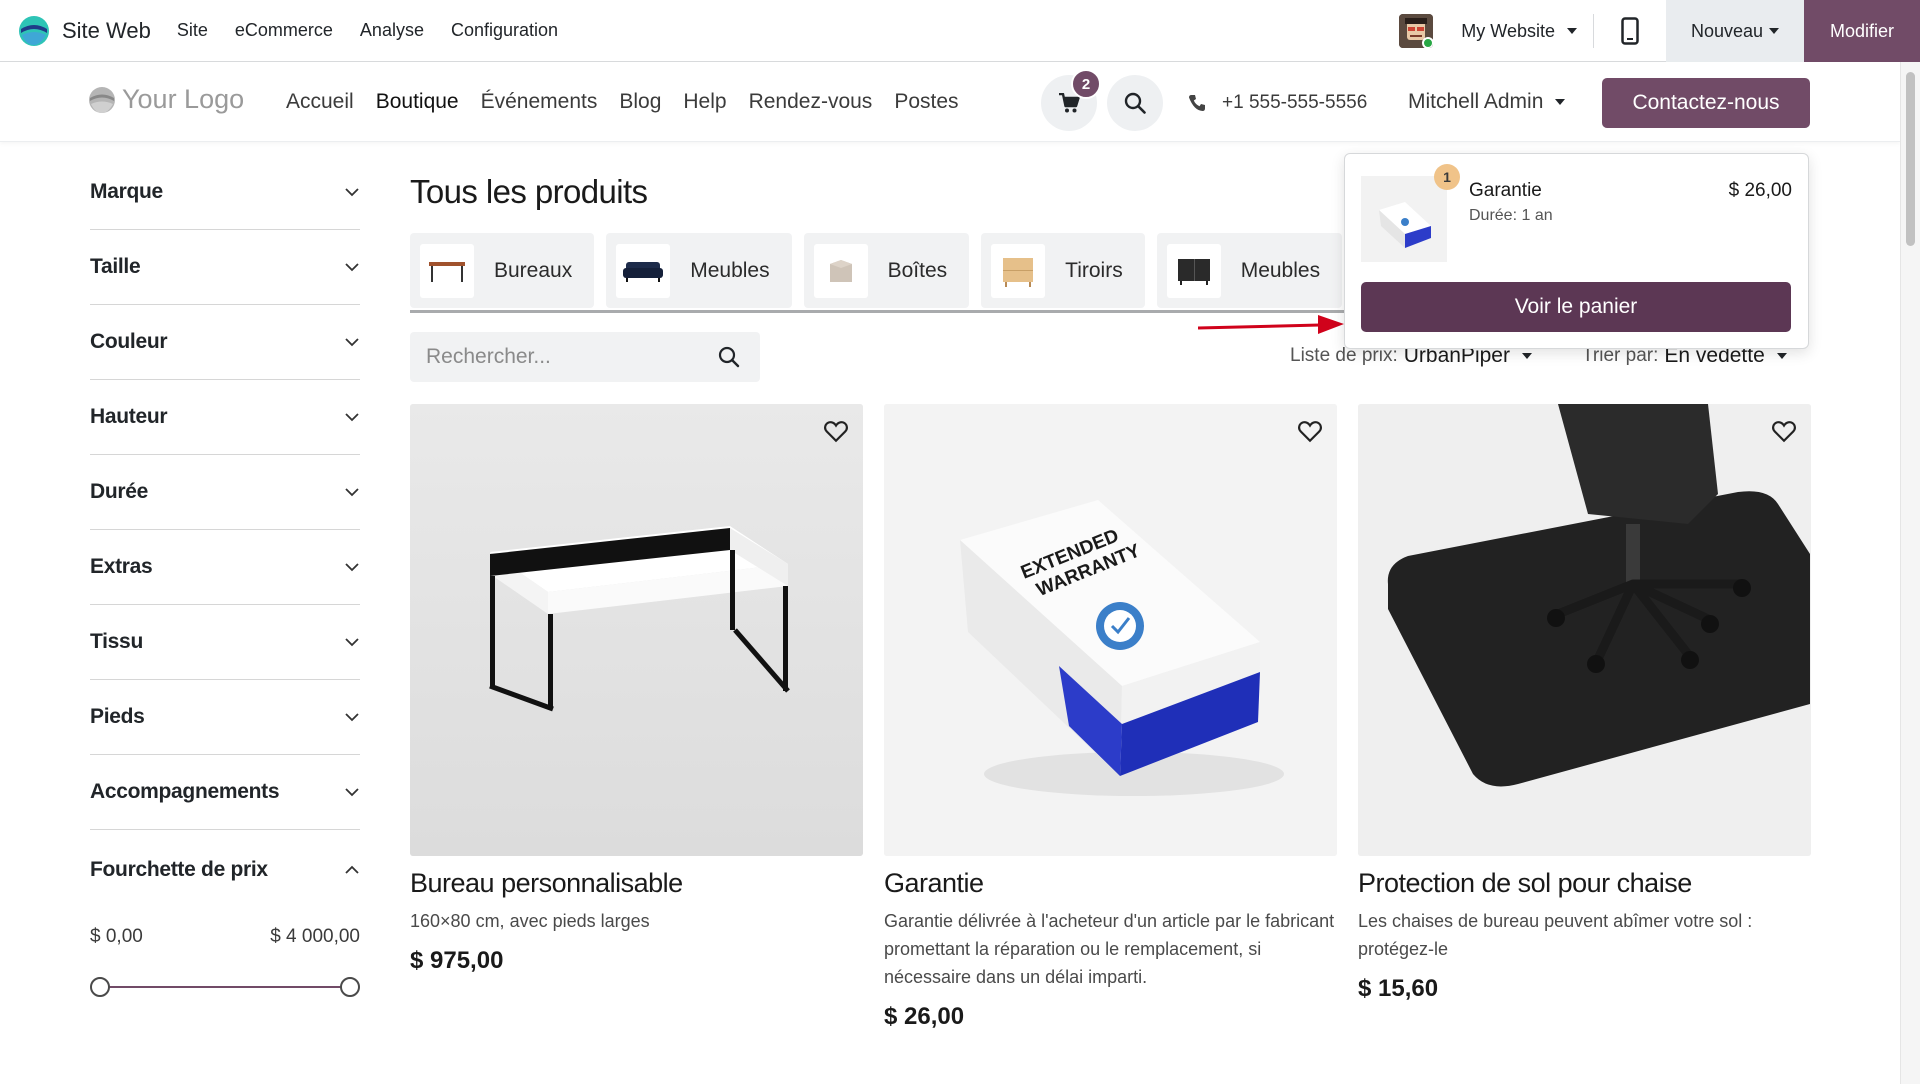 This screenshot has width=1920, height=1084. I want to click on chair-mat-image, so click(1584, 630).